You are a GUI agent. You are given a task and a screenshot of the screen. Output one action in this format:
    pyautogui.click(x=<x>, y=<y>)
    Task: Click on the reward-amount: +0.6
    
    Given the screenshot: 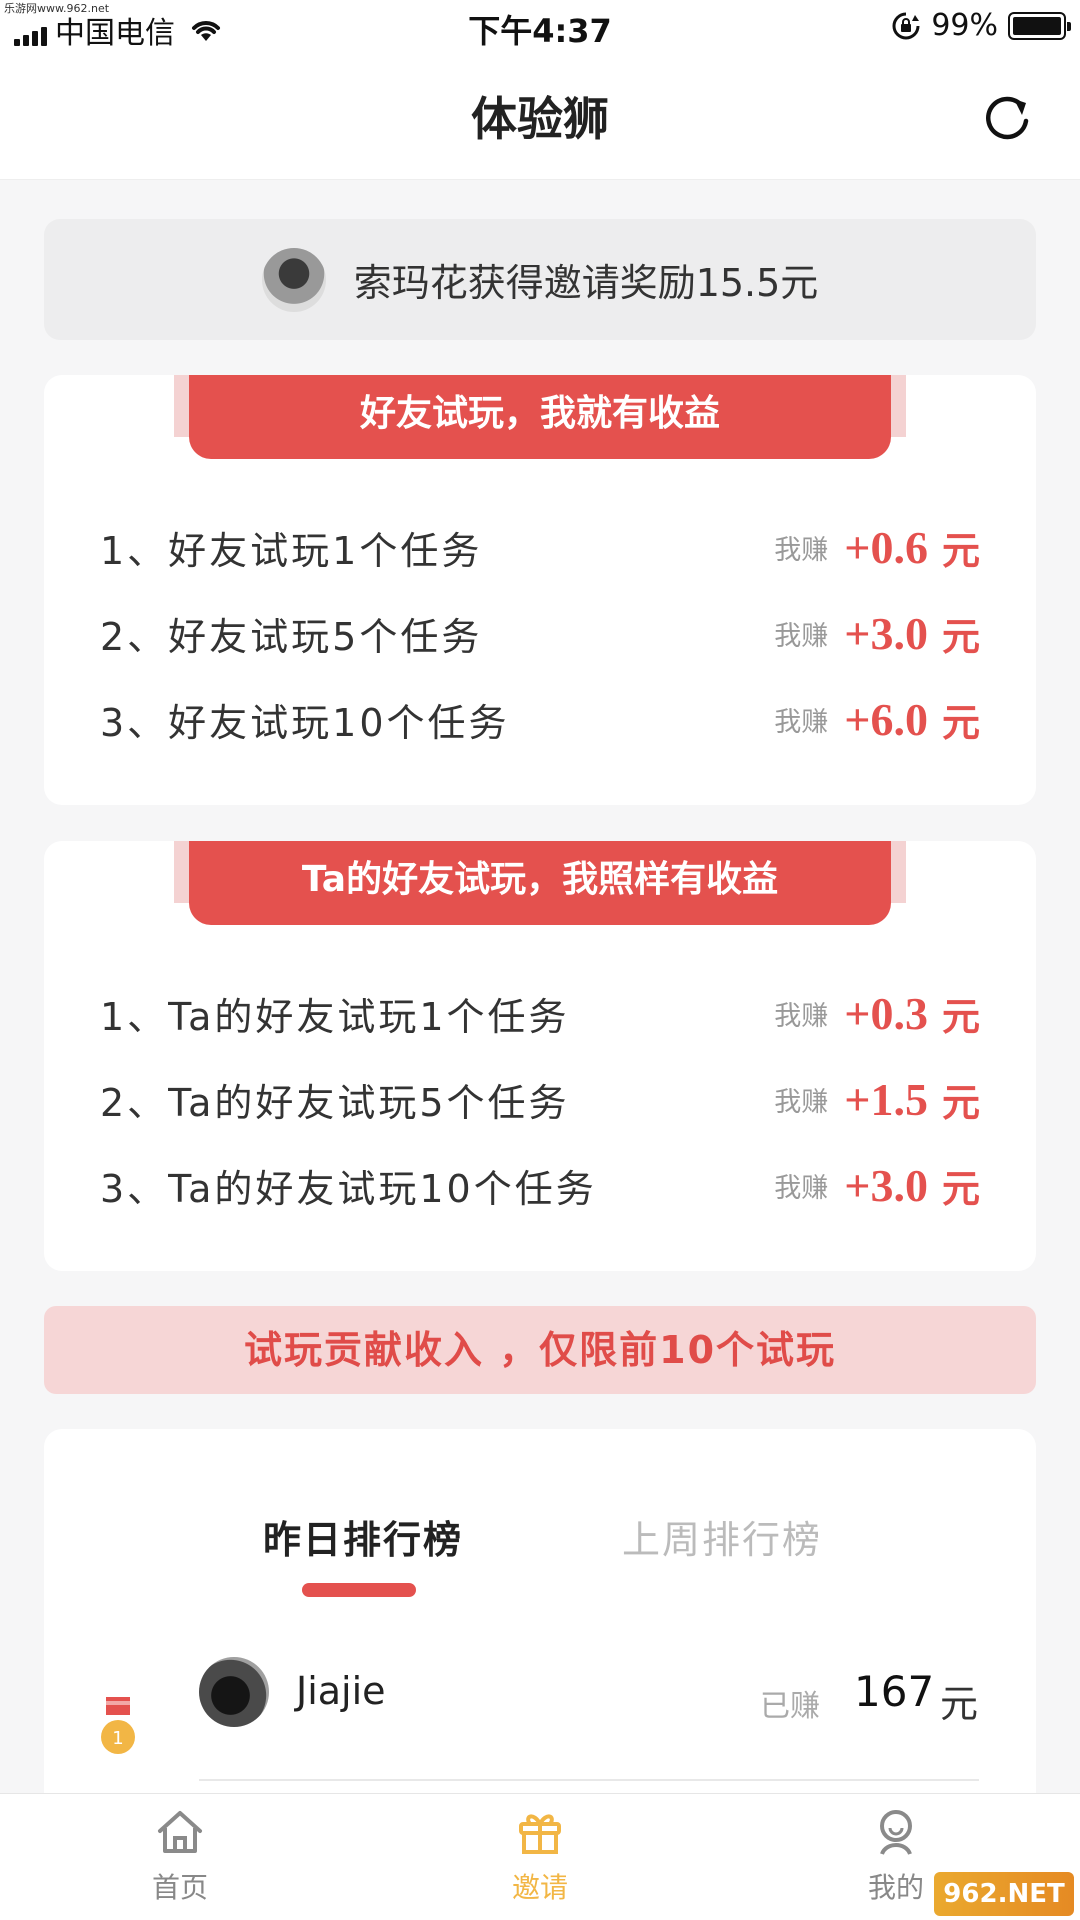 What is the action you would take?
    pyautogui.click(x=886, y=547)
    